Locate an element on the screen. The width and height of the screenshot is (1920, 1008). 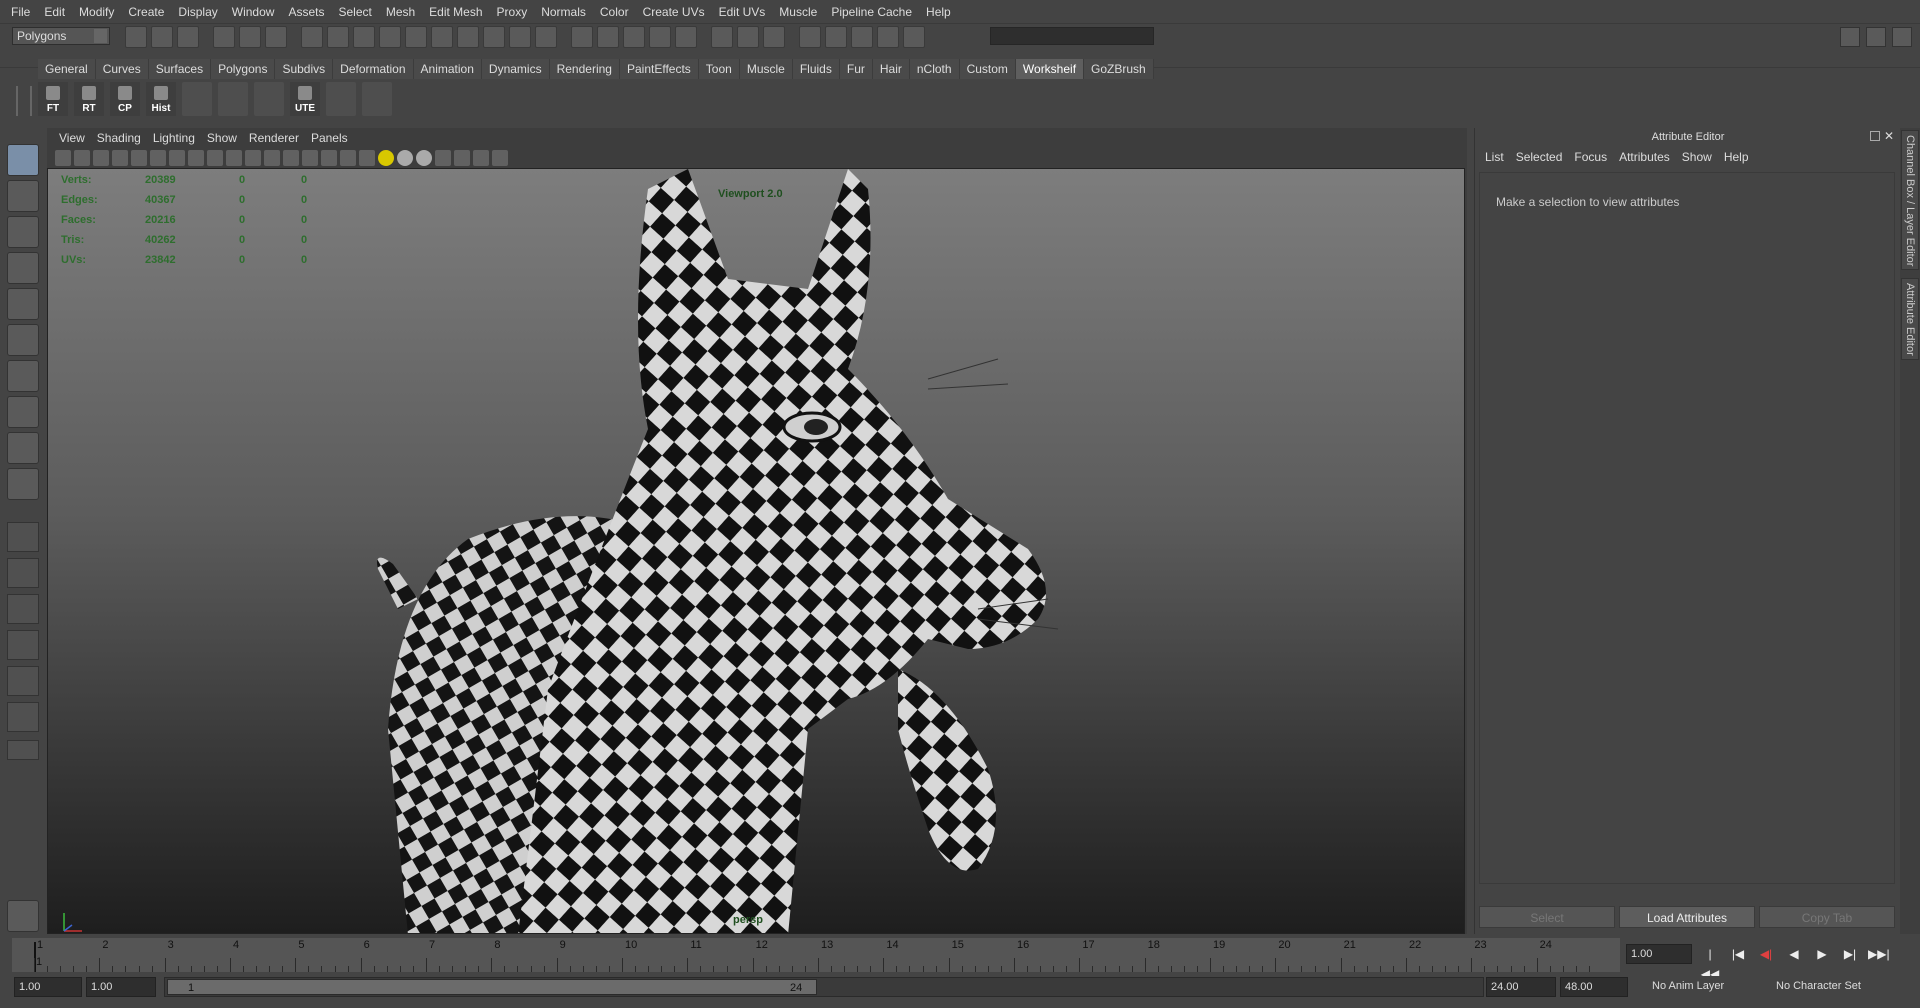
menu-pipeline-cache: Pipeline Cache is located at coordinates (871, 12).